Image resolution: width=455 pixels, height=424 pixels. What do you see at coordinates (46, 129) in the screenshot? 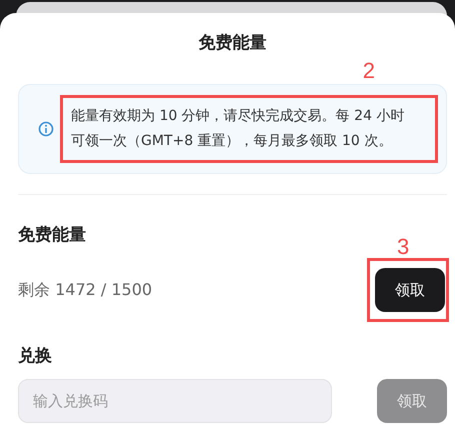
I see `info-icon` at bounding box center [46, 129].